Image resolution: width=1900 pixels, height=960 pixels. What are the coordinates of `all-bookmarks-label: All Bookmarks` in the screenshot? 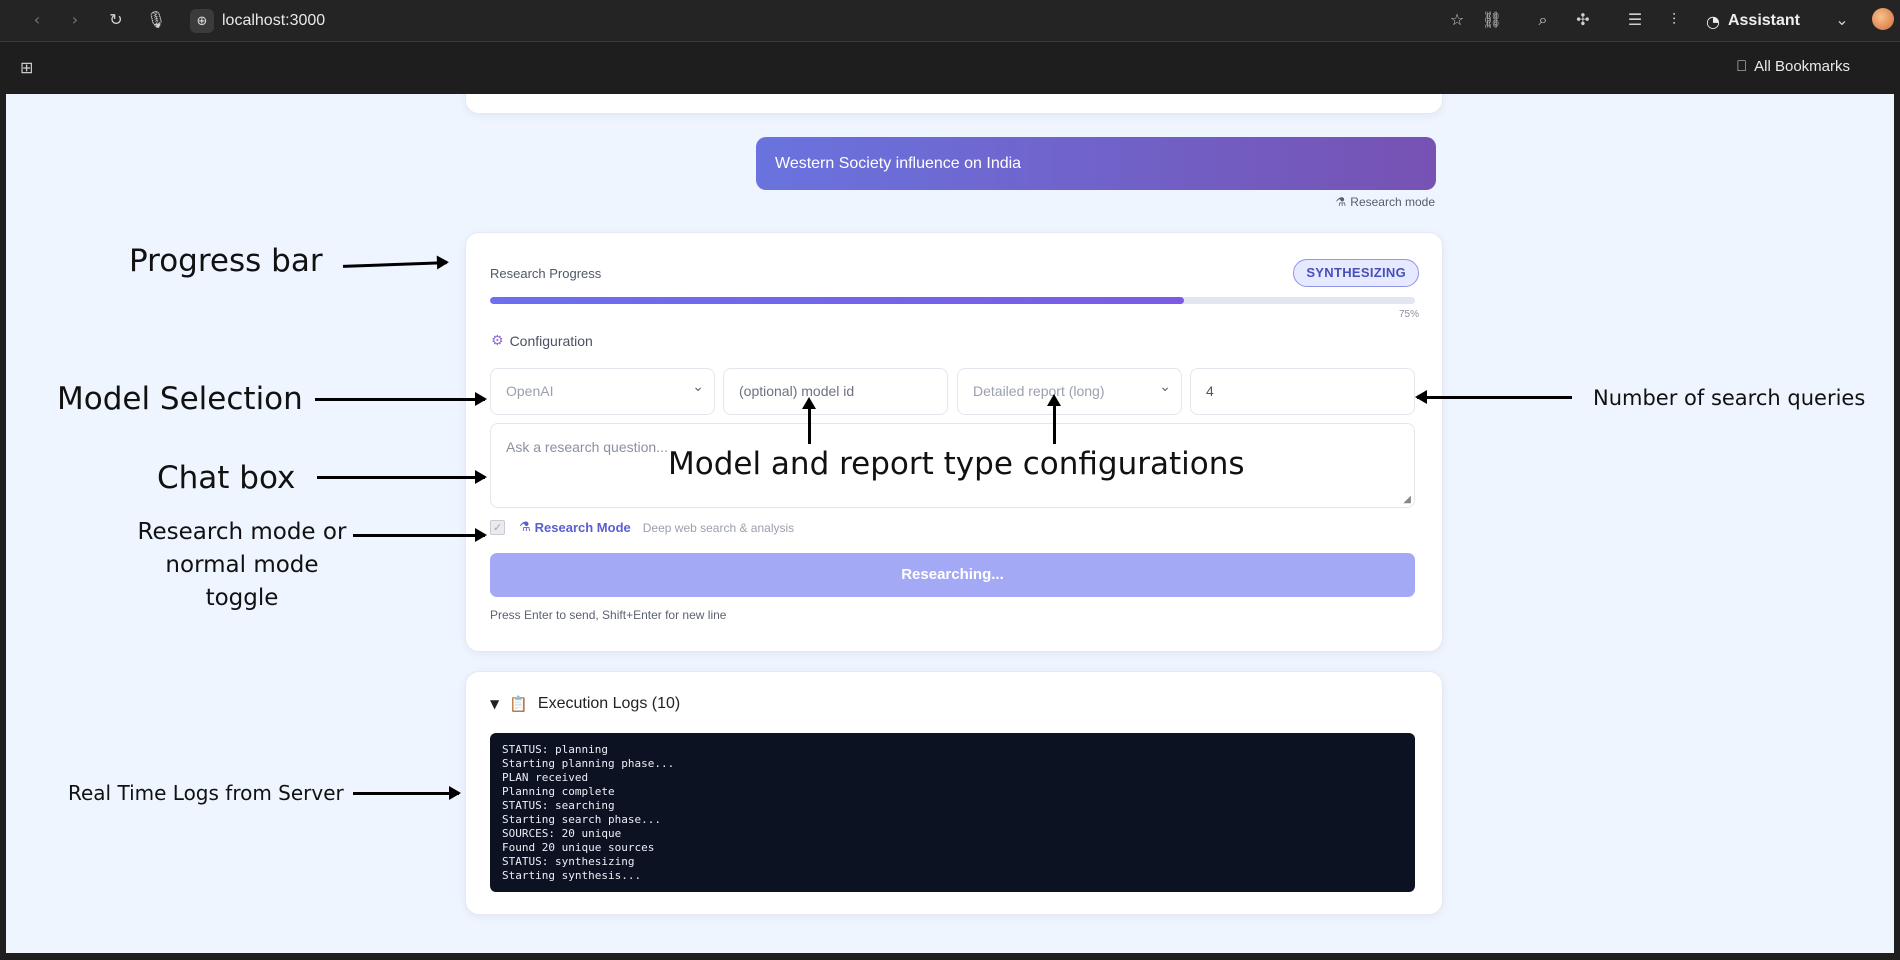 It's located at (1802, 66).